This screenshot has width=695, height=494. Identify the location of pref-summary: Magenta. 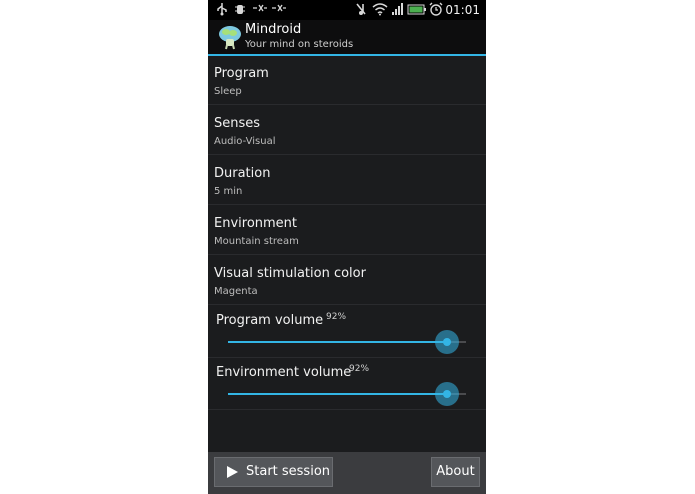
(236, 291).